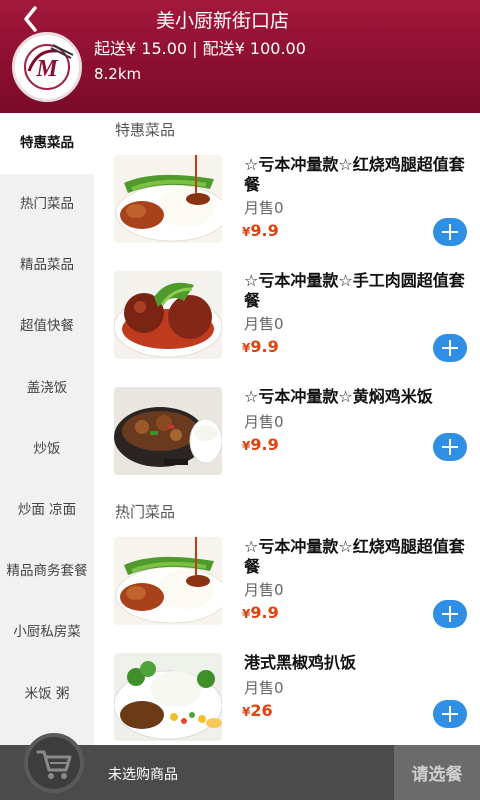  Describe the element at coordinates (118, 74) in the screenshot. I see `store-distance: 8.2km` at that location.